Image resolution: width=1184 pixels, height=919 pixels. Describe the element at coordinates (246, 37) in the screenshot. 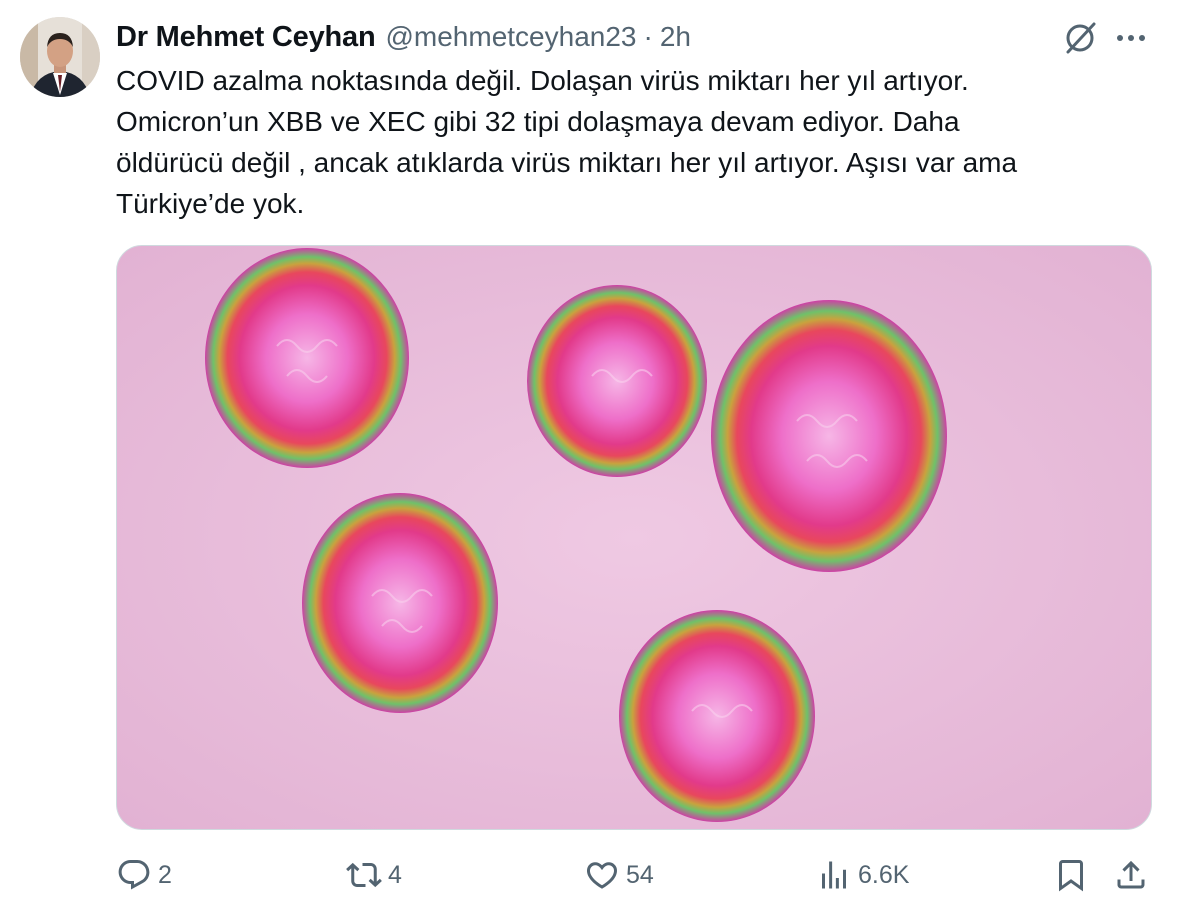

I see `author-name: Dr Mehmet Ceyhan` at that location.